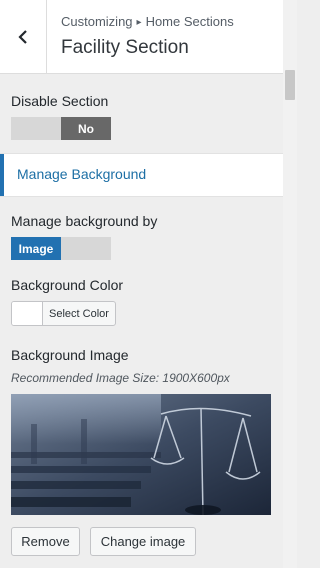 The height and width of the screenshot is (568, 320). What do you see at coordinates (45, 541) in the screenshot?
I see `remove-image-button: Remove` at bounding box center [45, 541].